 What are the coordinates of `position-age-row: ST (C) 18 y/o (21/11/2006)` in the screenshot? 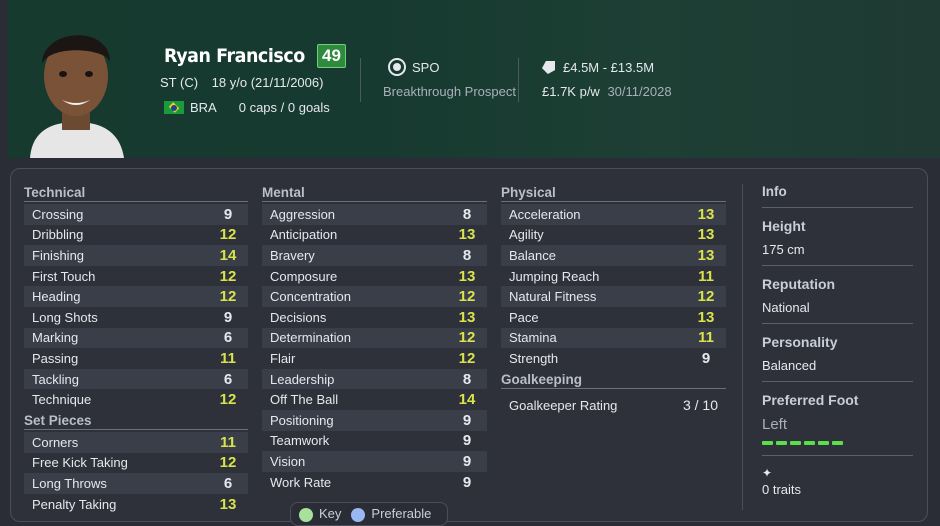 It's located at (246, 82).